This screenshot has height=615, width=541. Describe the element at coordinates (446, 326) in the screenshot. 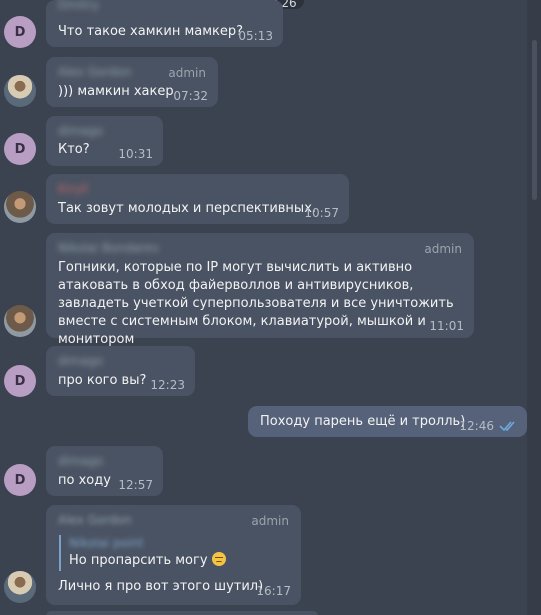

I see `message-time: 11:01` at that location.